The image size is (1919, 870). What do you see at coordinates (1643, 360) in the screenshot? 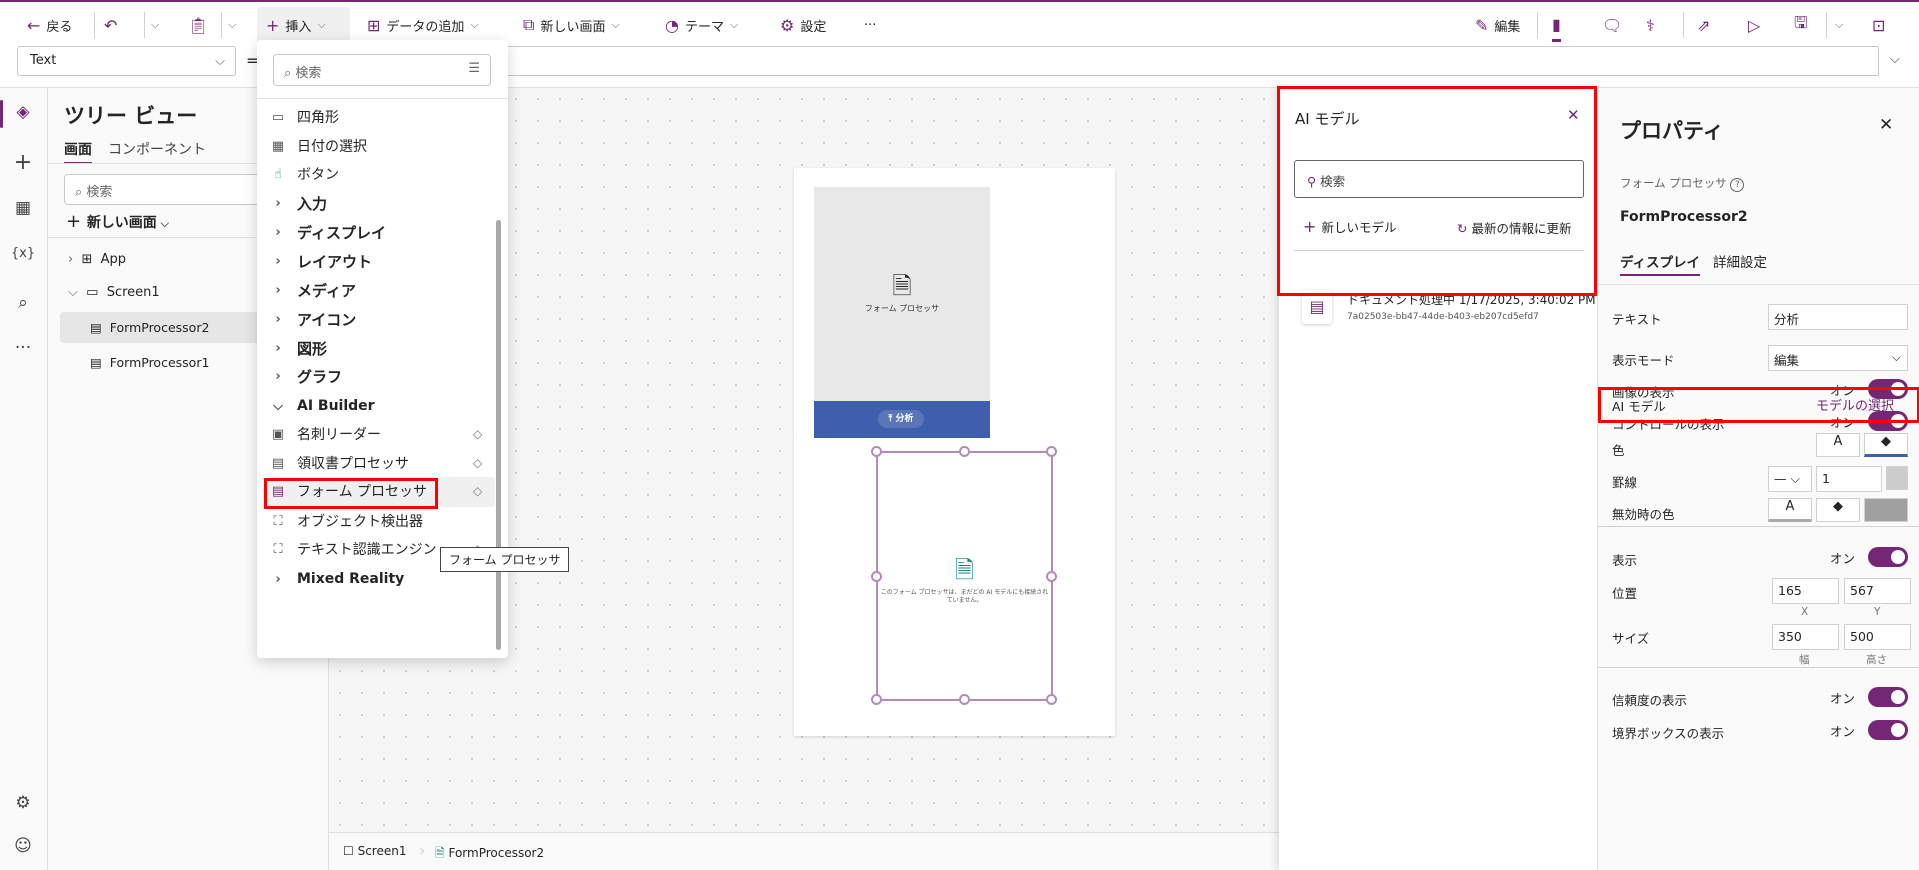
I see `display-mode-label: 表示モード` at bounding box center [1643, 360].